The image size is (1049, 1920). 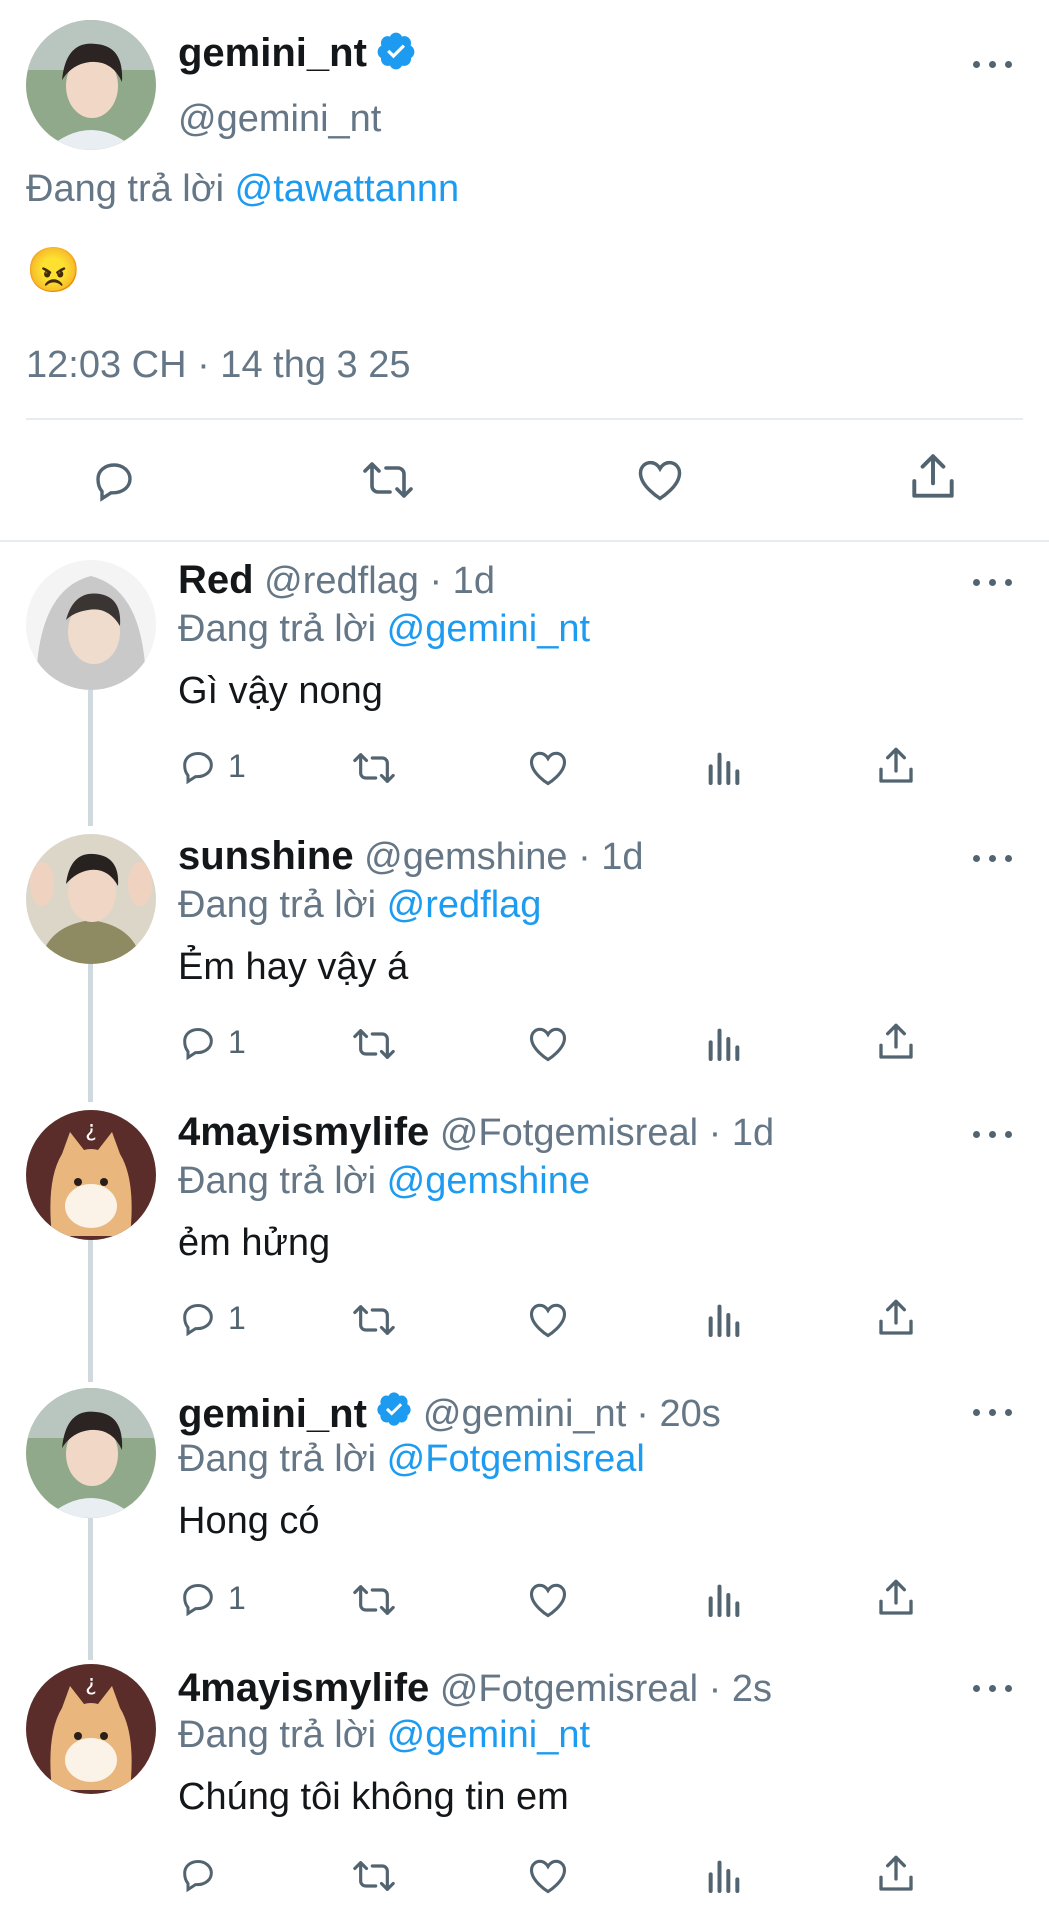 I want to click on main-reply-to-link: @tawattannn, so click(x=347, y=189).